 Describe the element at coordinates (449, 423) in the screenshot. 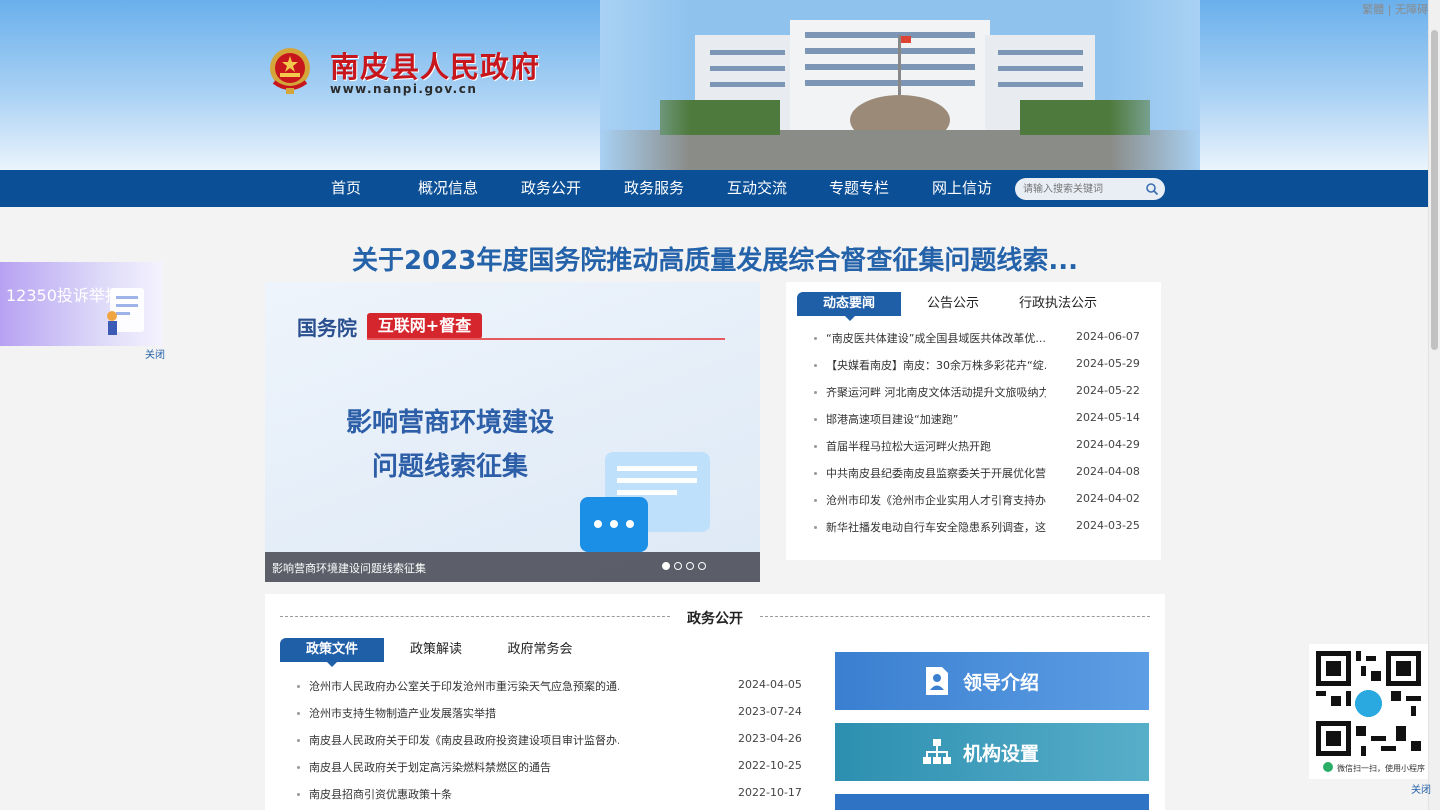

I see `slide-heading-line1: 影响营商环境建设` at that location.